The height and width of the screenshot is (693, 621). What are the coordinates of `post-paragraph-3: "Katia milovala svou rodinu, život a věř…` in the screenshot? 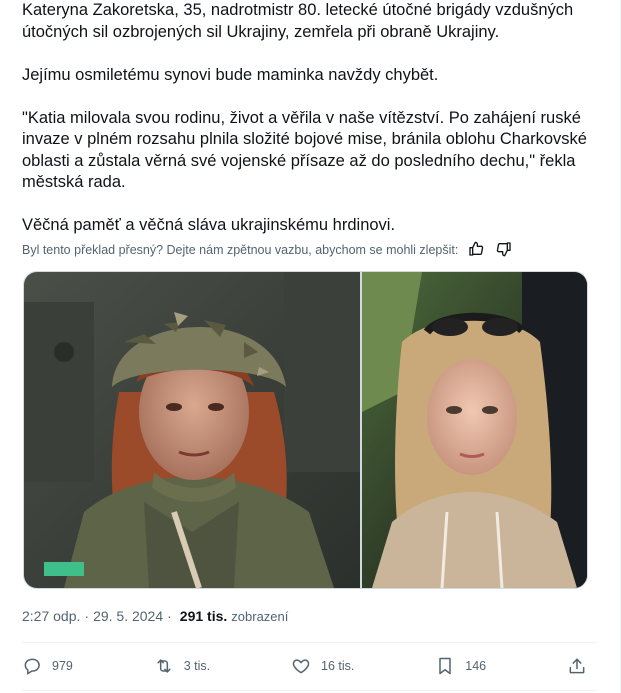 It's located at (304, 150).